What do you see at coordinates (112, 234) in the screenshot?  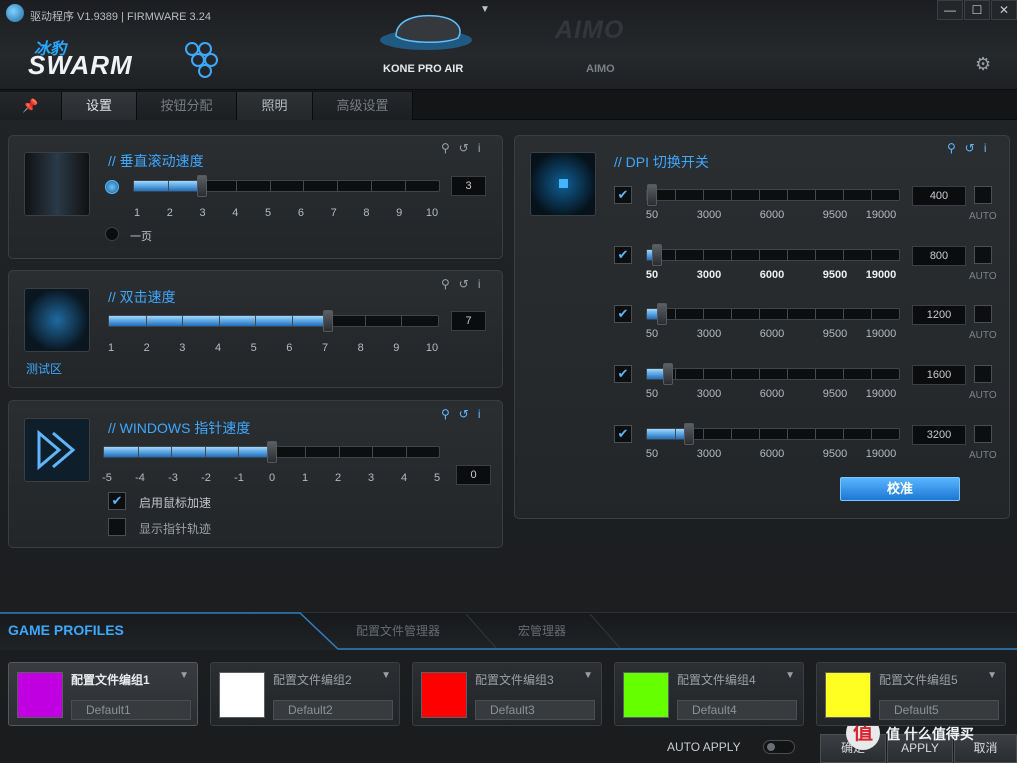 I see `scroll-page-radio` at bounding box center [112, 234].